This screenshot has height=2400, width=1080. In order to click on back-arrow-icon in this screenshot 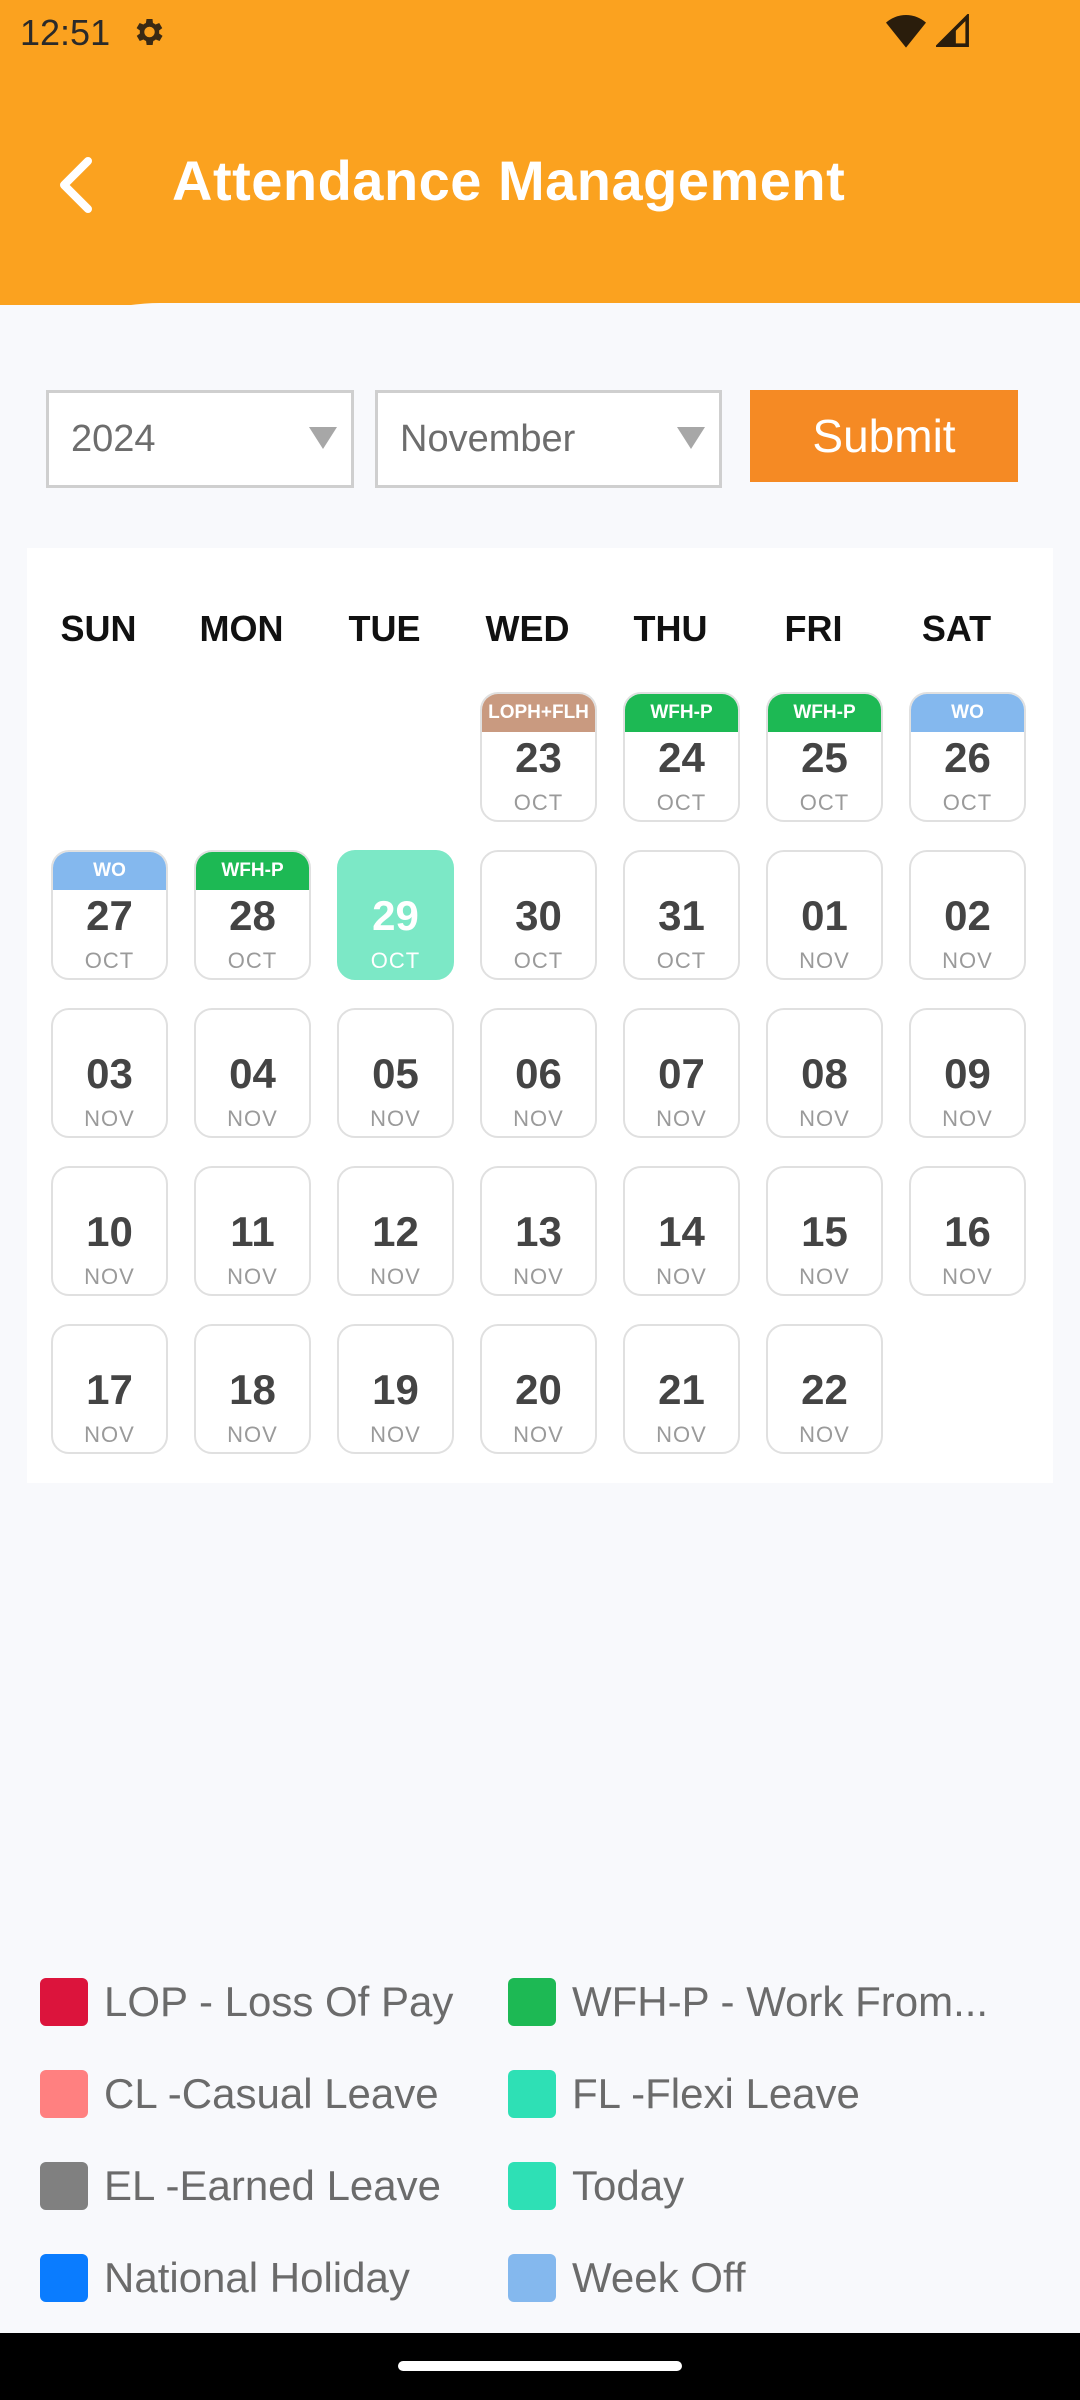, I will do `click(76, 185)`.